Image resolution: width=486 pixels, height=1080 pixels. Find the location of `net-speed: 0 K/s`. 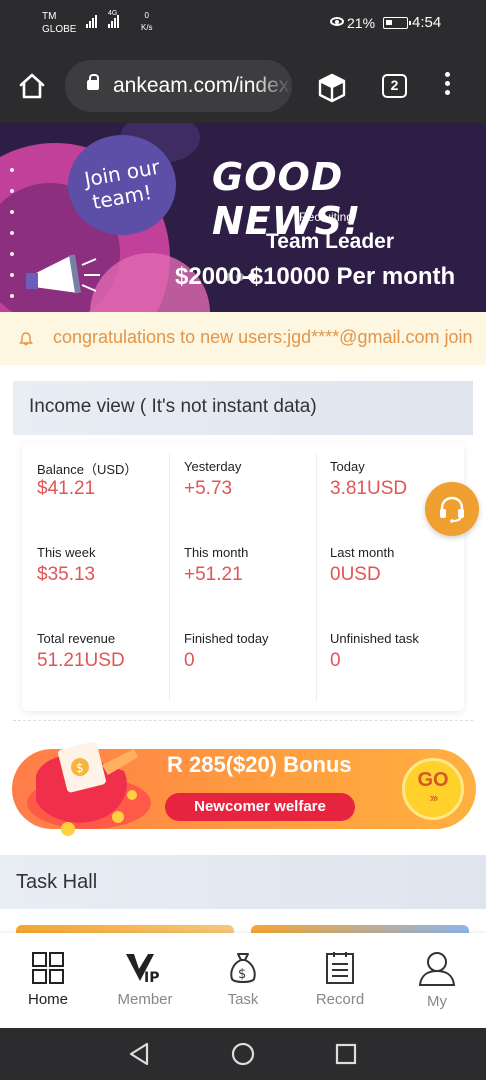

net-speed: 0 K/s is located at coordinates (147, 22).